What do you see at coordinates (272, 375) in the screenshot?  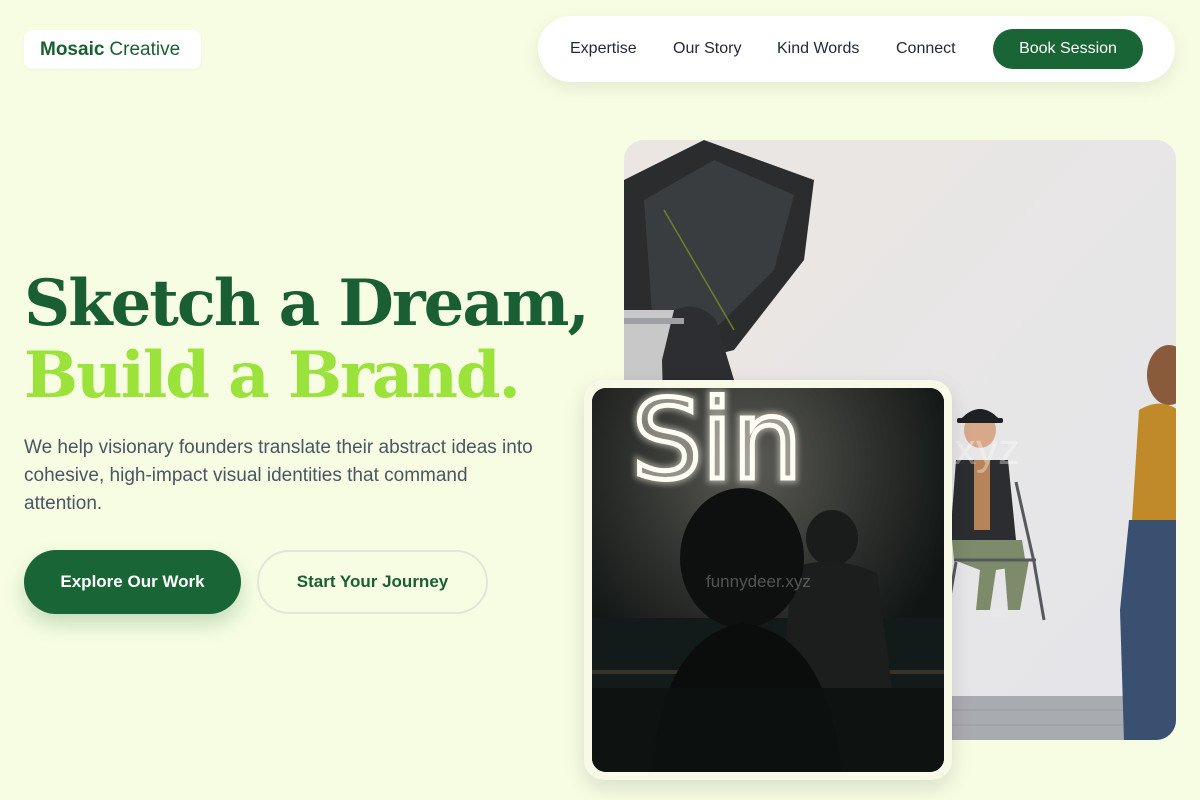 I see `headline-line-2: Build a Brand.` at bounding box center [272, 375].